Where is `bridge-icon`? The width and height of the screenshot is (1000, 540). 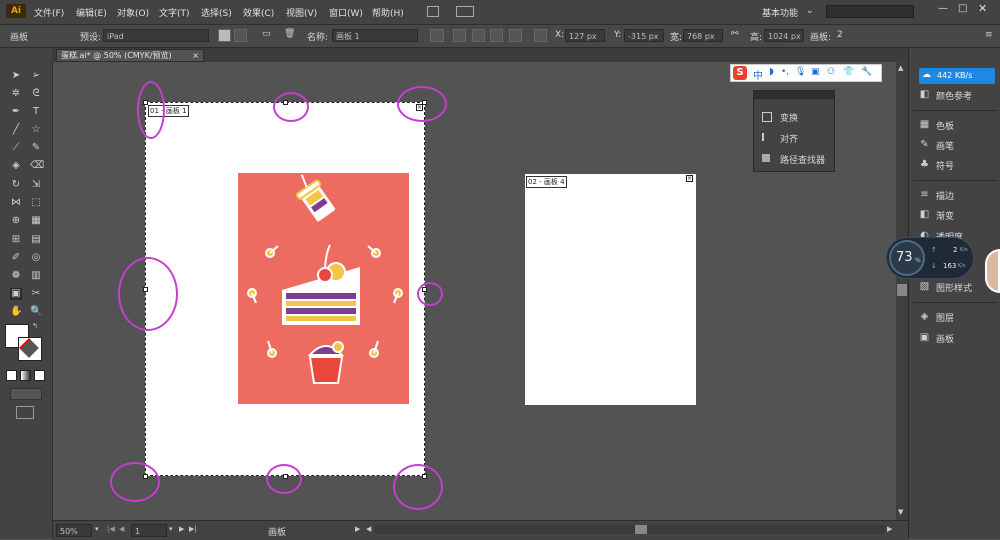
bridge-icon is located at coordinates (433, 11).